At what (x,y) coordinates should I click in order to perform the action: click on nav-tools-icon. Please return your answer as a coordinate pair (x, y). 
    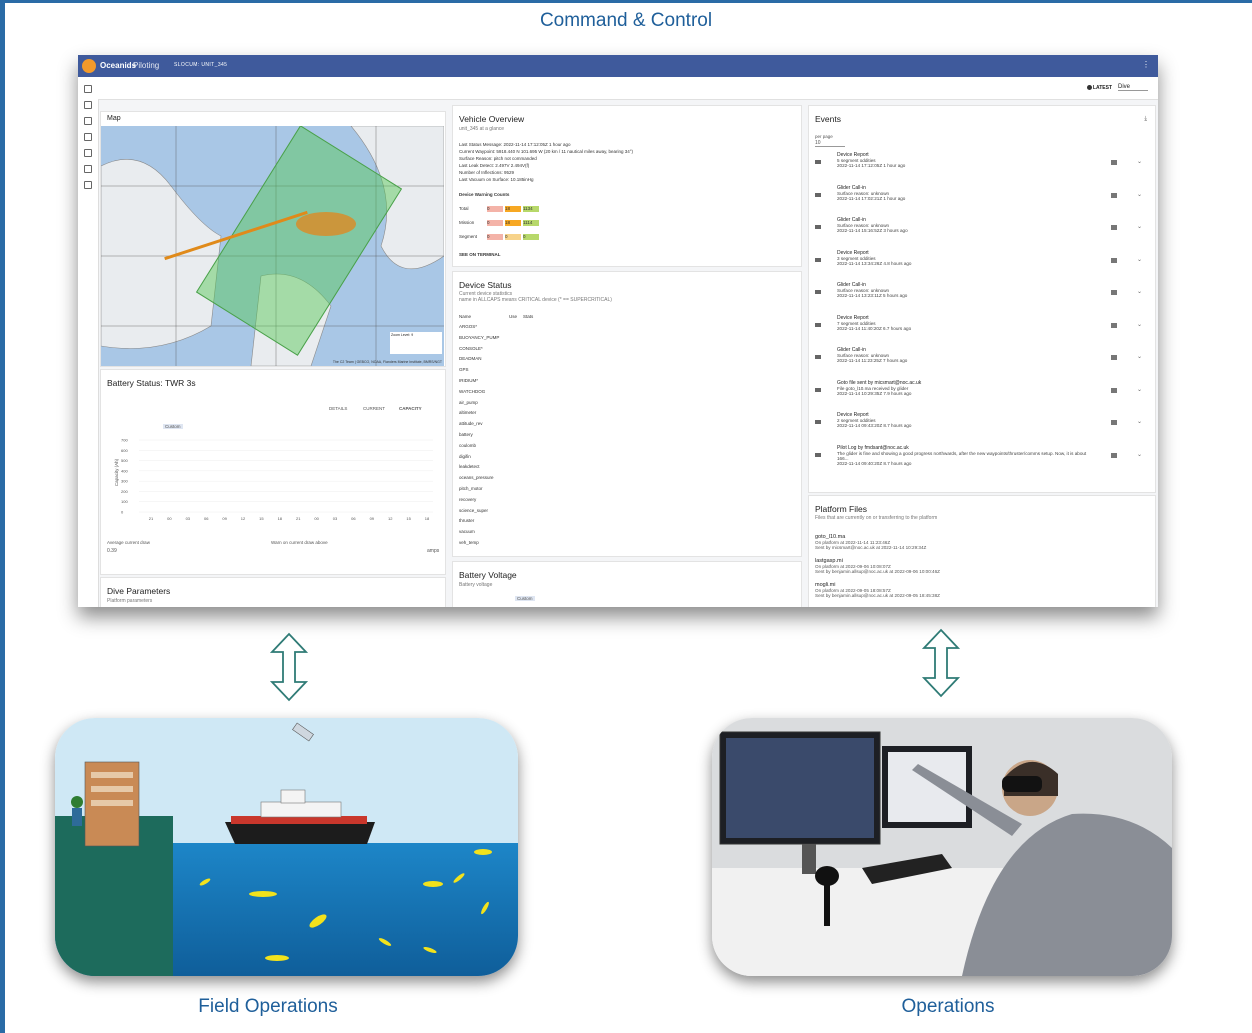
    Looking at the image, I should click on (88, 137).